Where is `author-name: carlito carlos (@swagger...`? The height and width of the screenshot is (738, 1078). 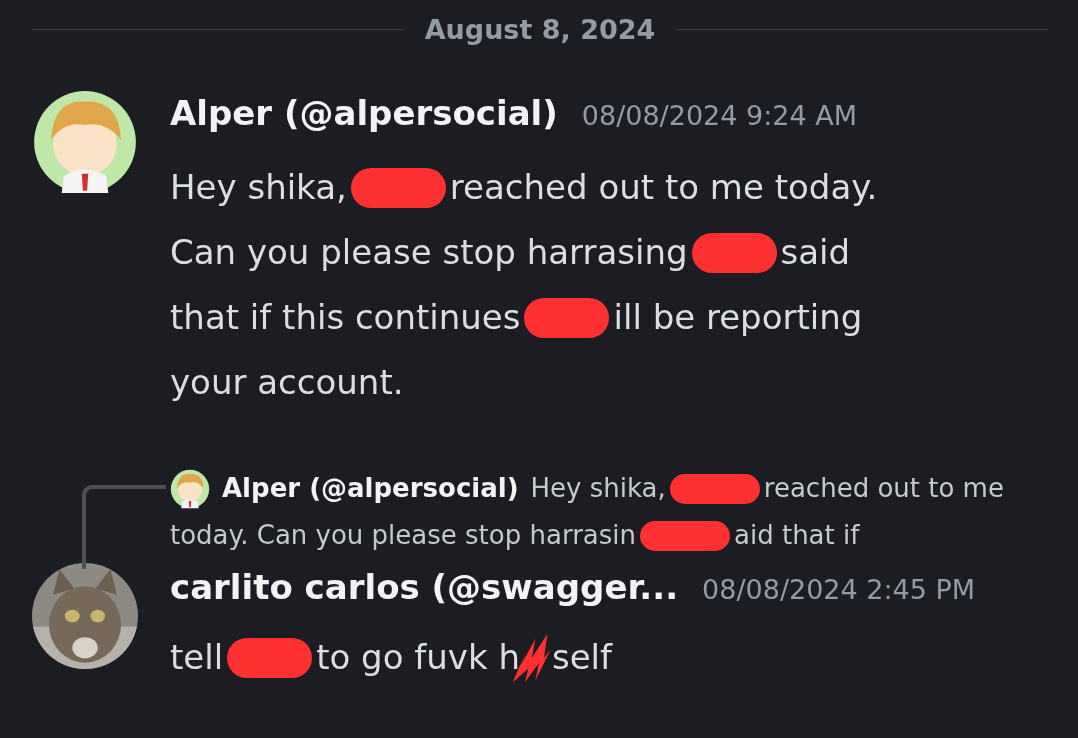 author-name: carlito carlos (@swagger... is located at coordinates (424, 587).